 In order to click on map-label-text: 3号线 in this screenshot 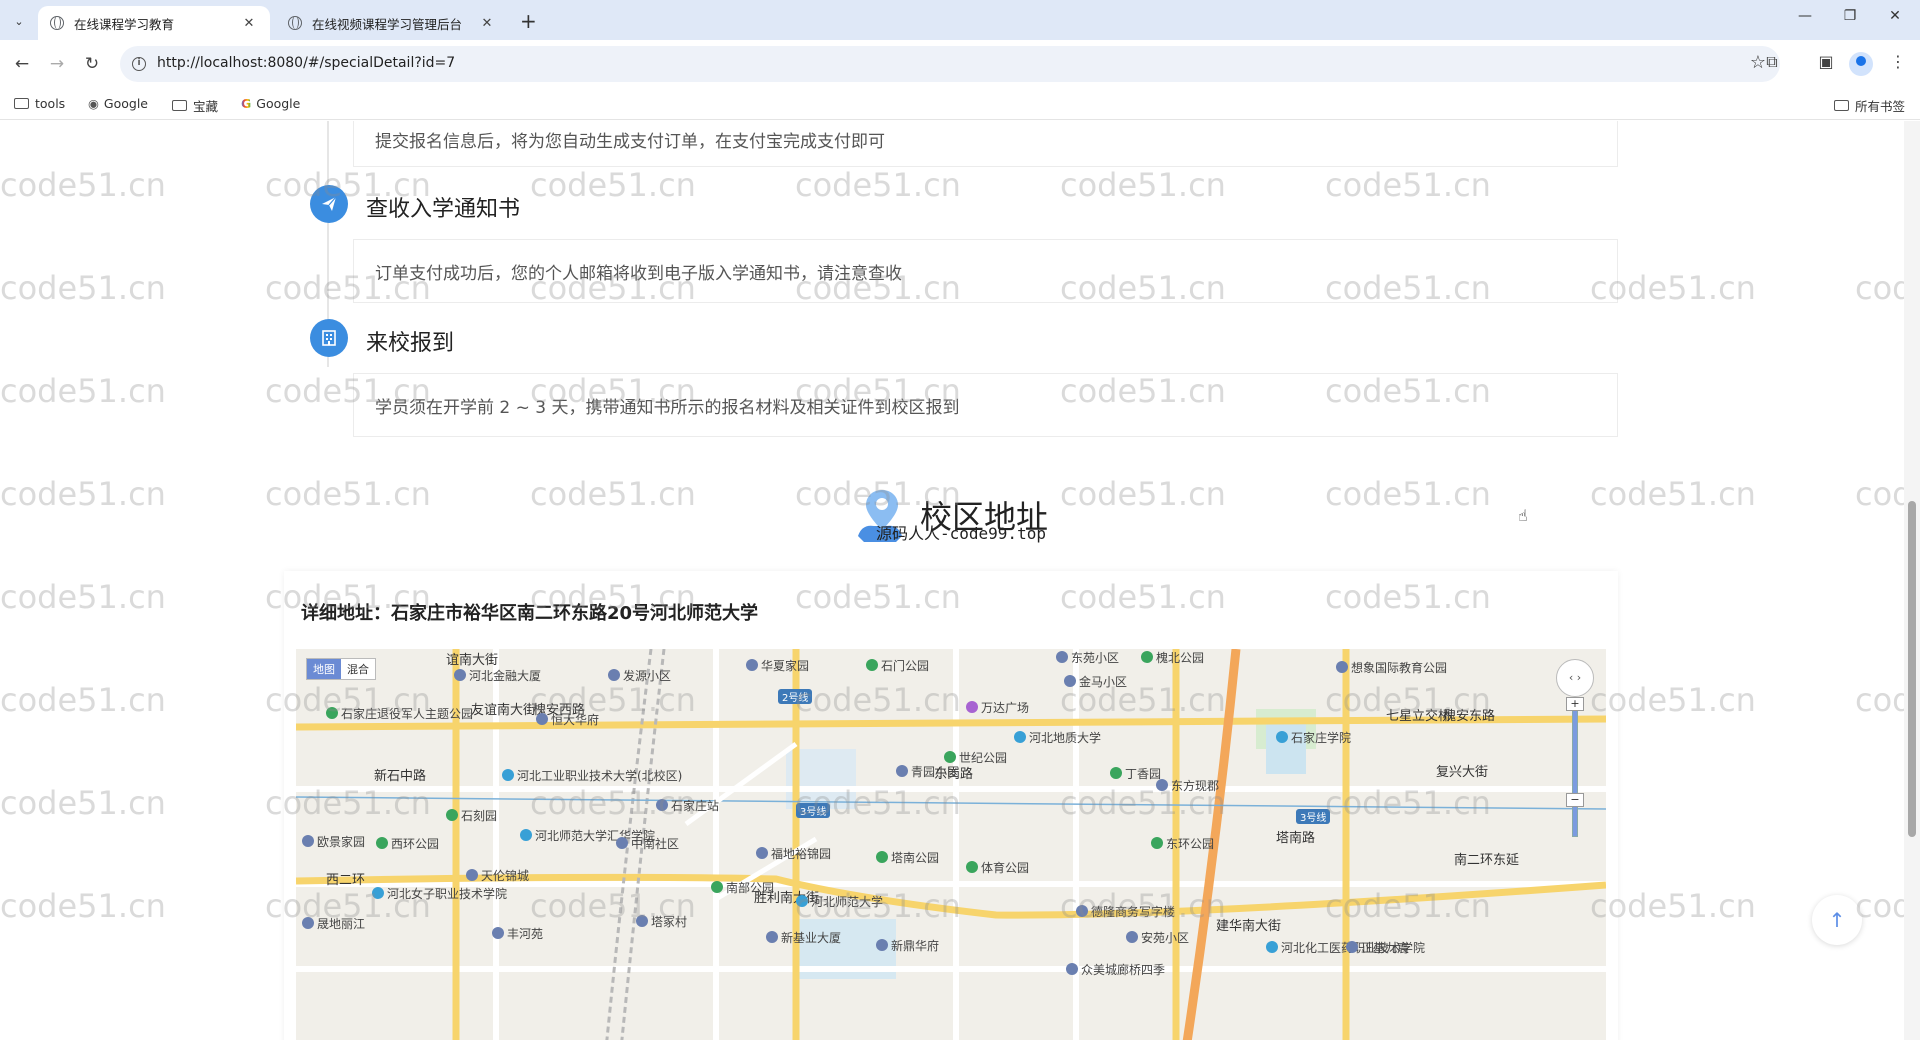, I will do `click(813, 812)`.